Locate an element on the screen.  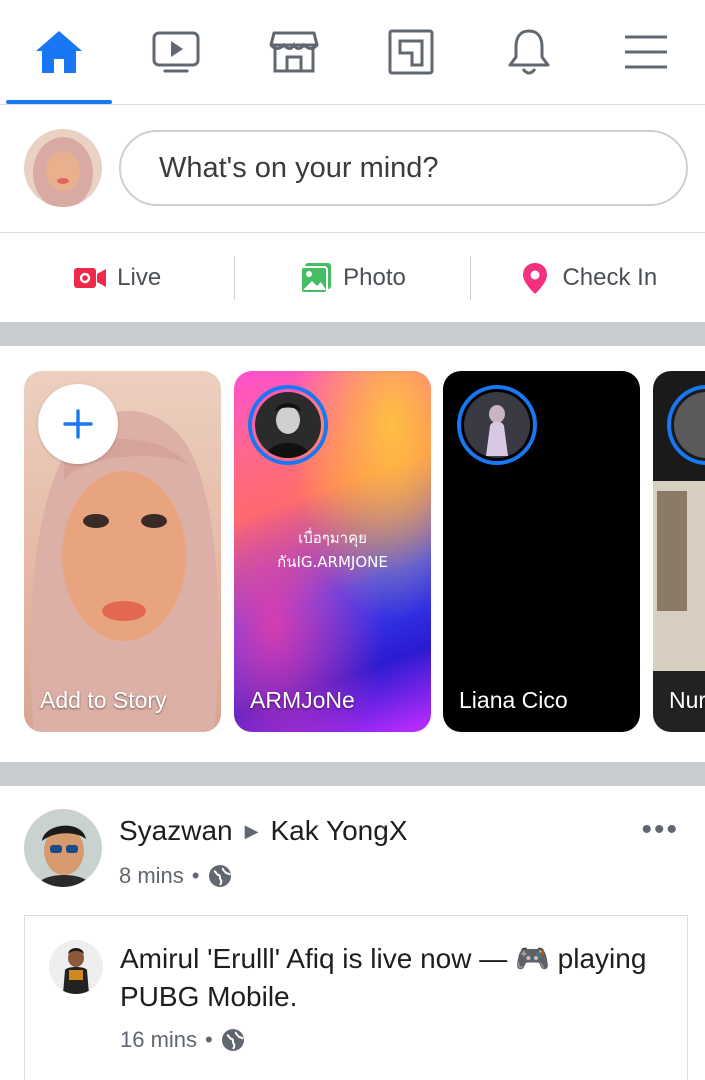
composer-actions: Live Photo Check In is located at coordinates (352, 277).